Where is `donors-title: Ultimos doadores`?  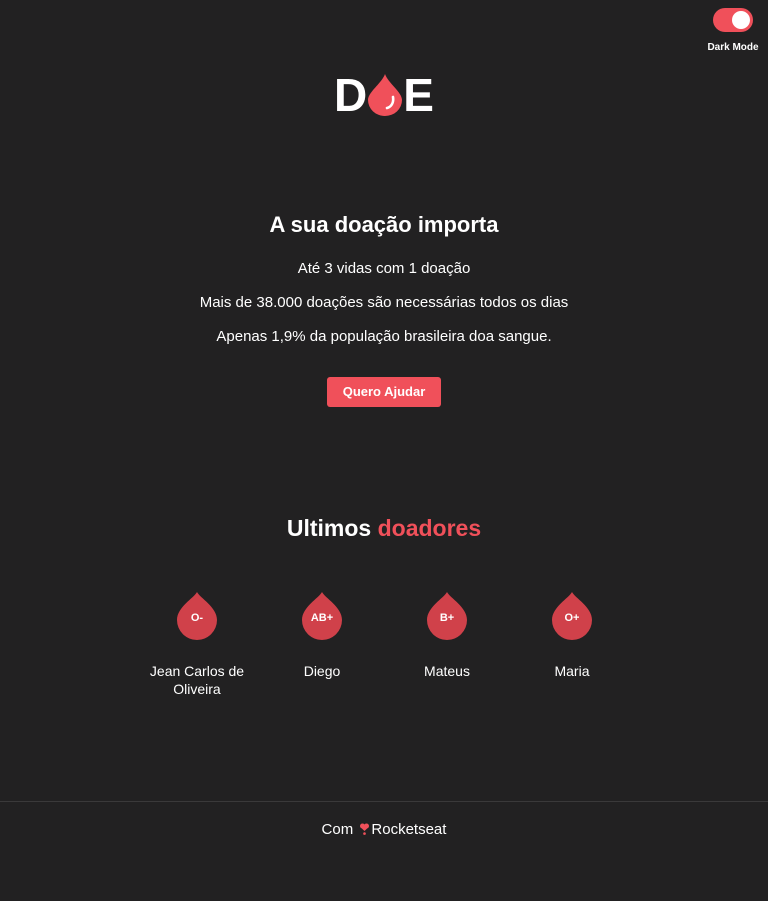 donors-title: Ultimos doadores is located at coordinates (384, 528).